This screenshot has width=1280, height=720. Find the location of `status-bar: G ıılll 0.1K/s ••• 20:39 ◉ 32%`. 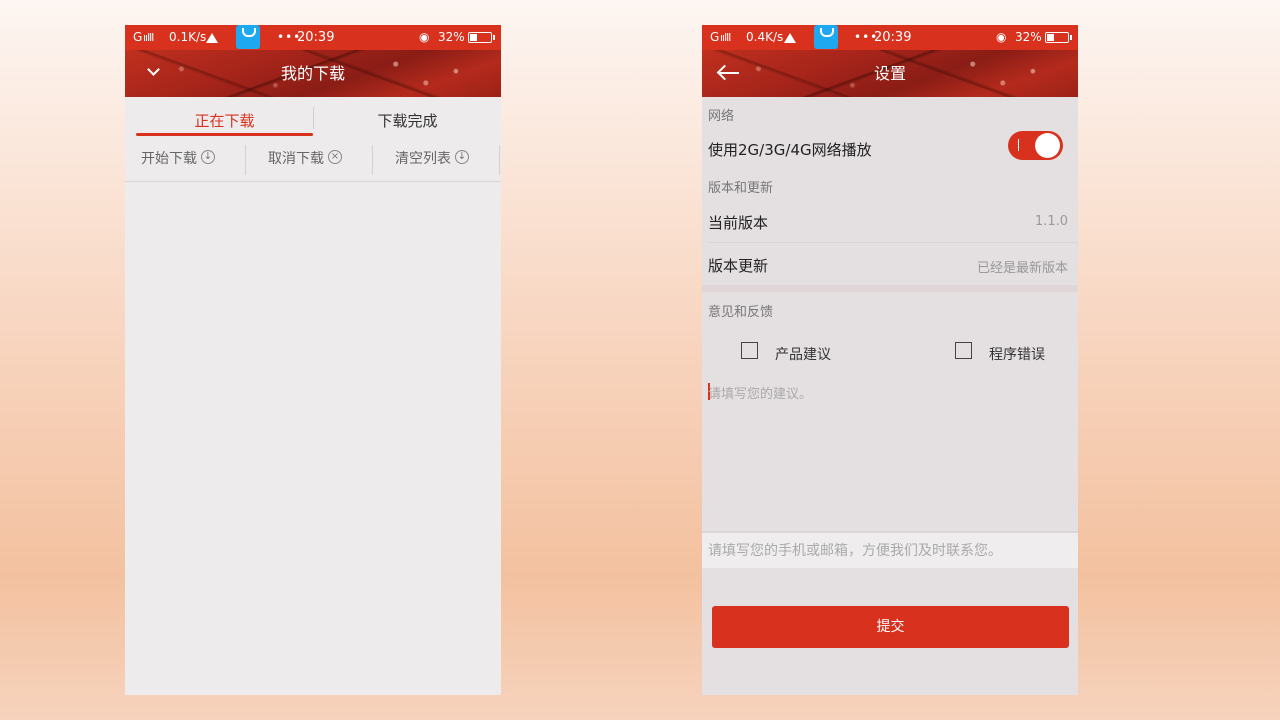

status-bar: G ıılll 0.1K/s ••• 20:39 ◉ 32% is located at coordinates (313, 37).